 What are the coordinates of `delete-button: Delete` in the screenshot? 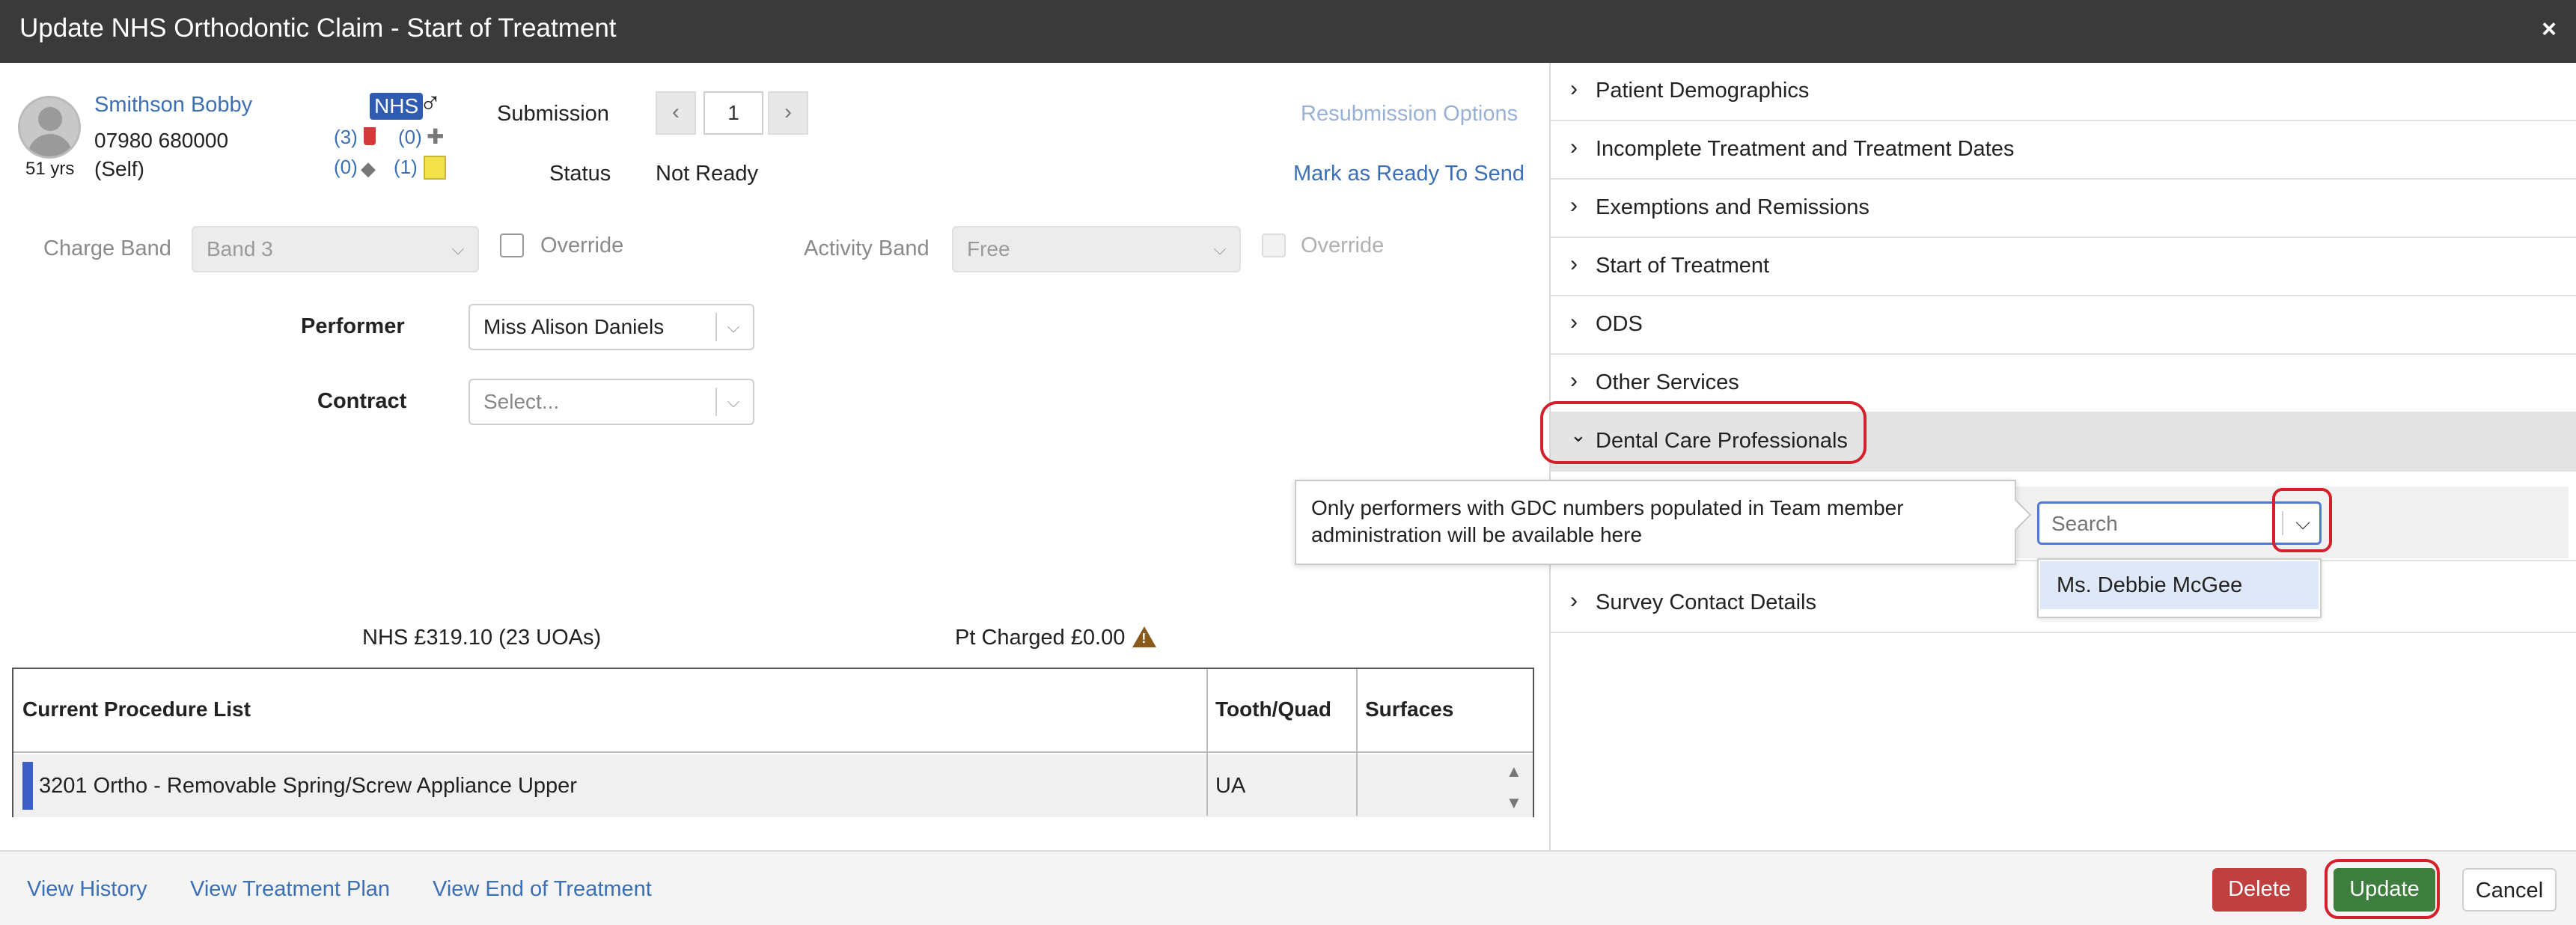 It's located at (2259, 890).